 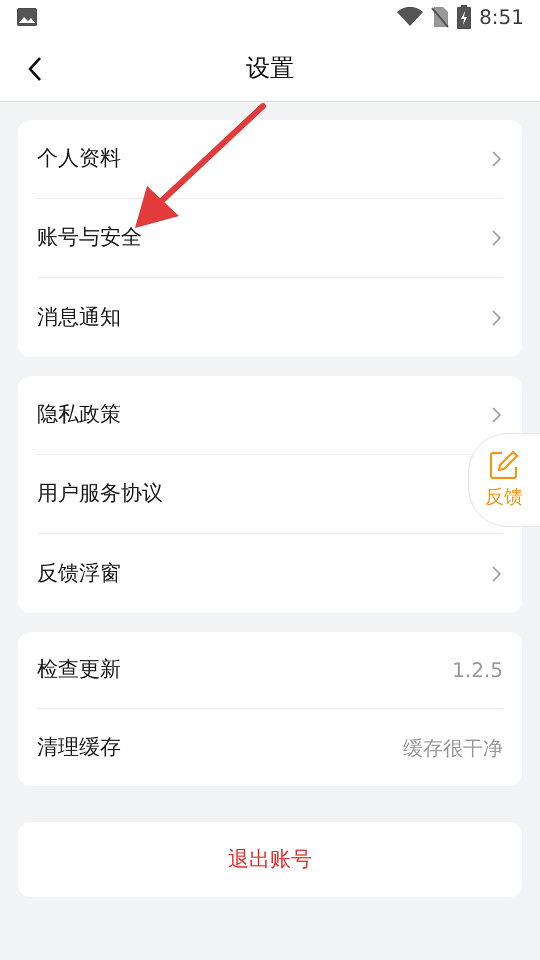 I want to click on setting-label: 个人资料, so click(x=79, y=158).